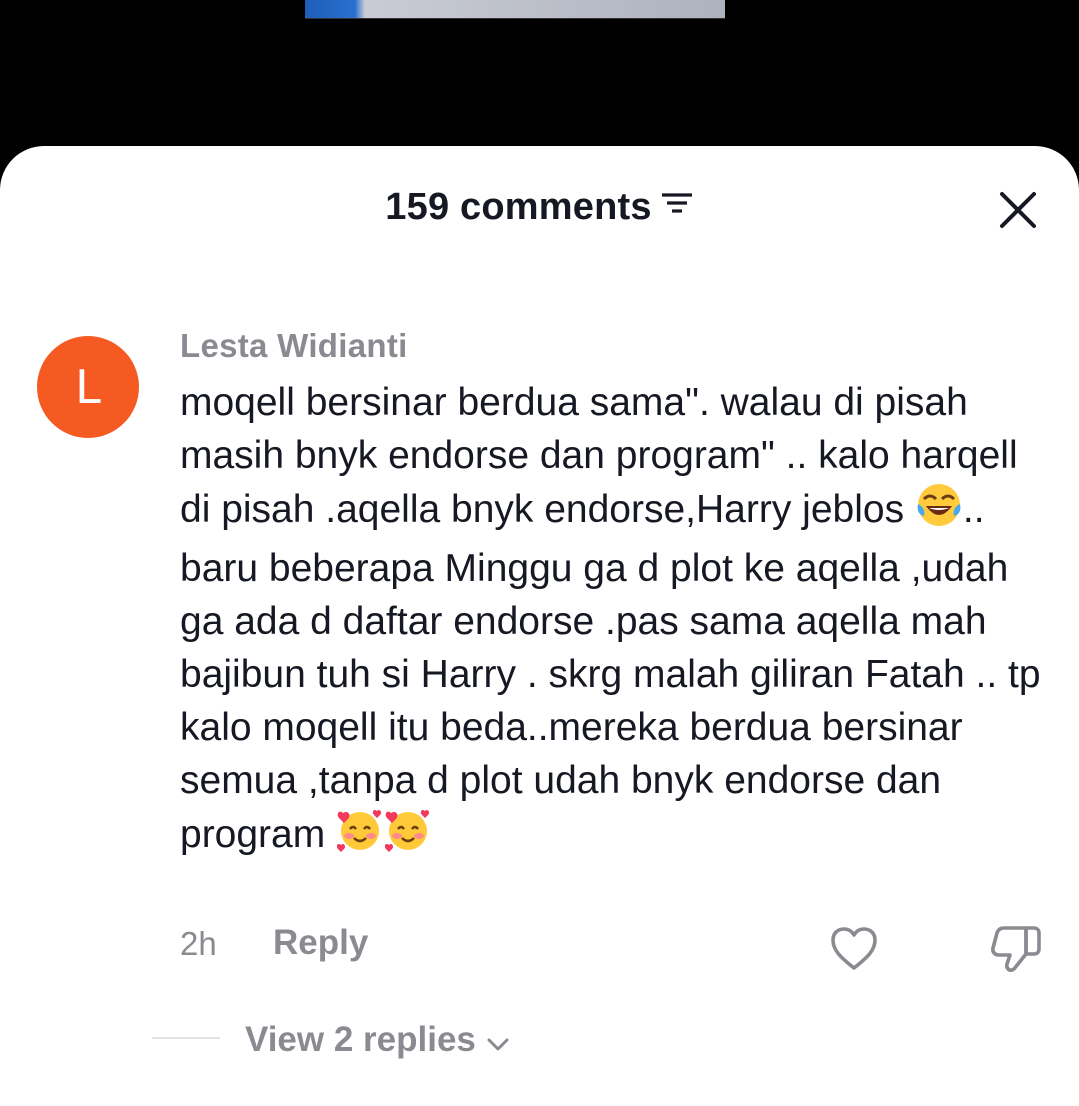 This screenshot has height=1106, width=1079. I want to click on view-replies-button: View 2 replies, so click(377, 1040).